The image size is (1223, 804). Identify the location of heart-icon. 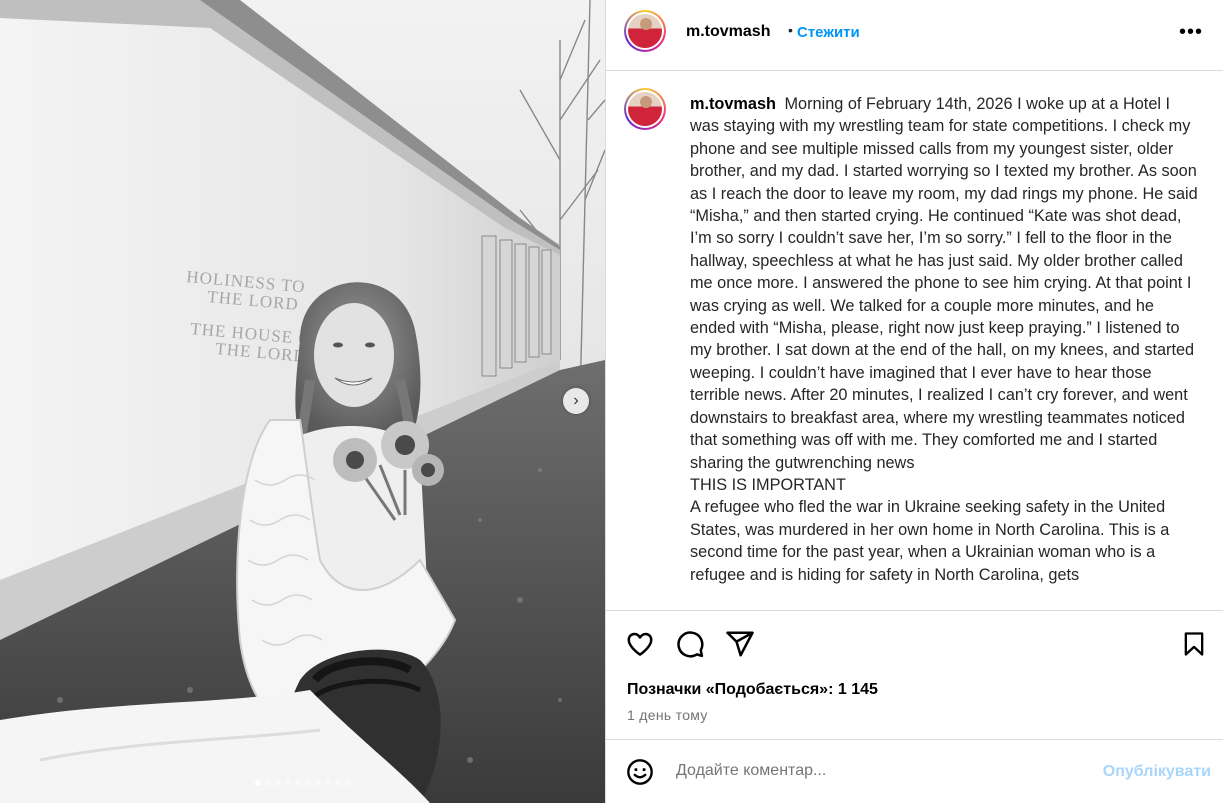
(640, 644).